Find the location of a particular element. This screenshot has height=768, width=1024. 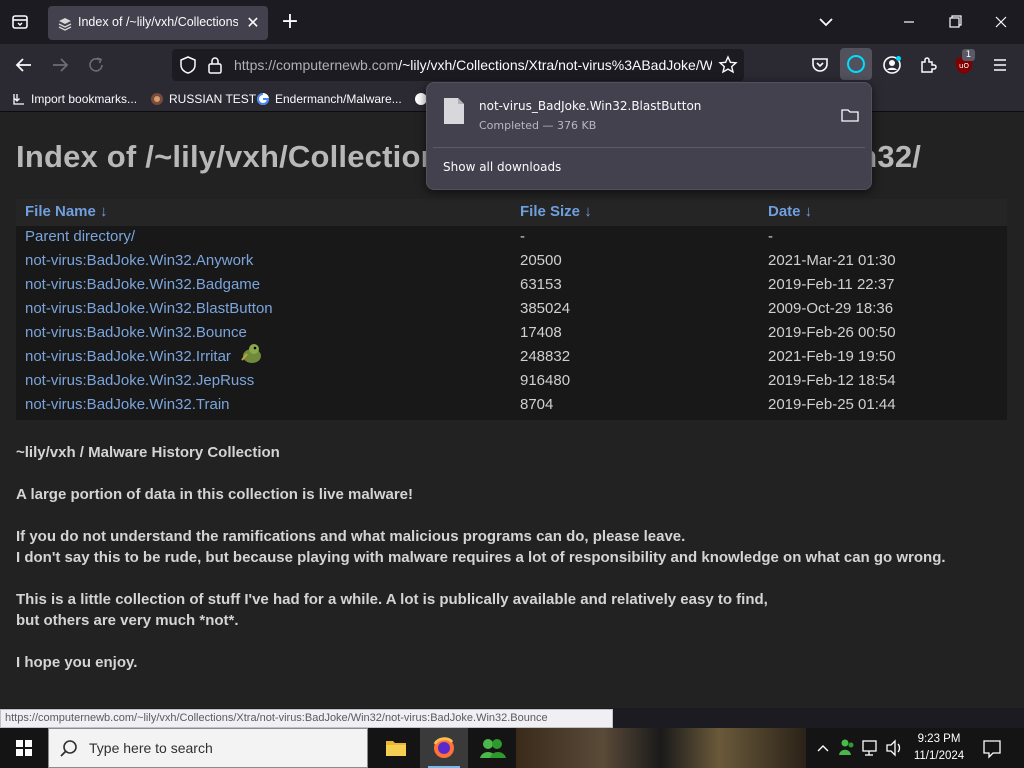

file-link: Parent directory/ is located at coordinates (80, 236).